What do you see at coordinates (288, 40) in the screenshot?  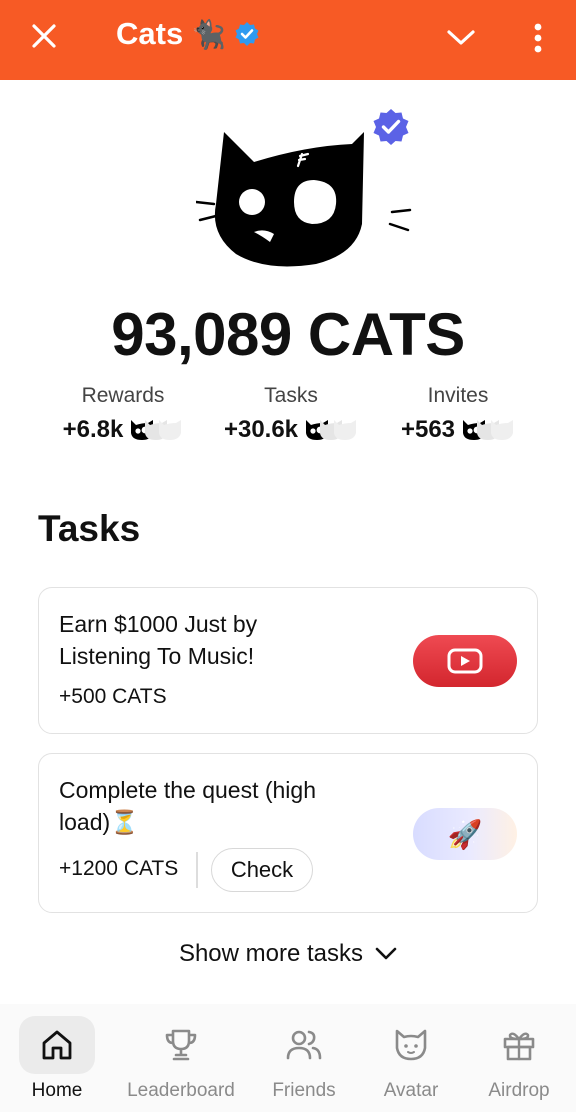 I see `top-bar: Cats 🐈‍⬛` at bounding box center [288, 40].